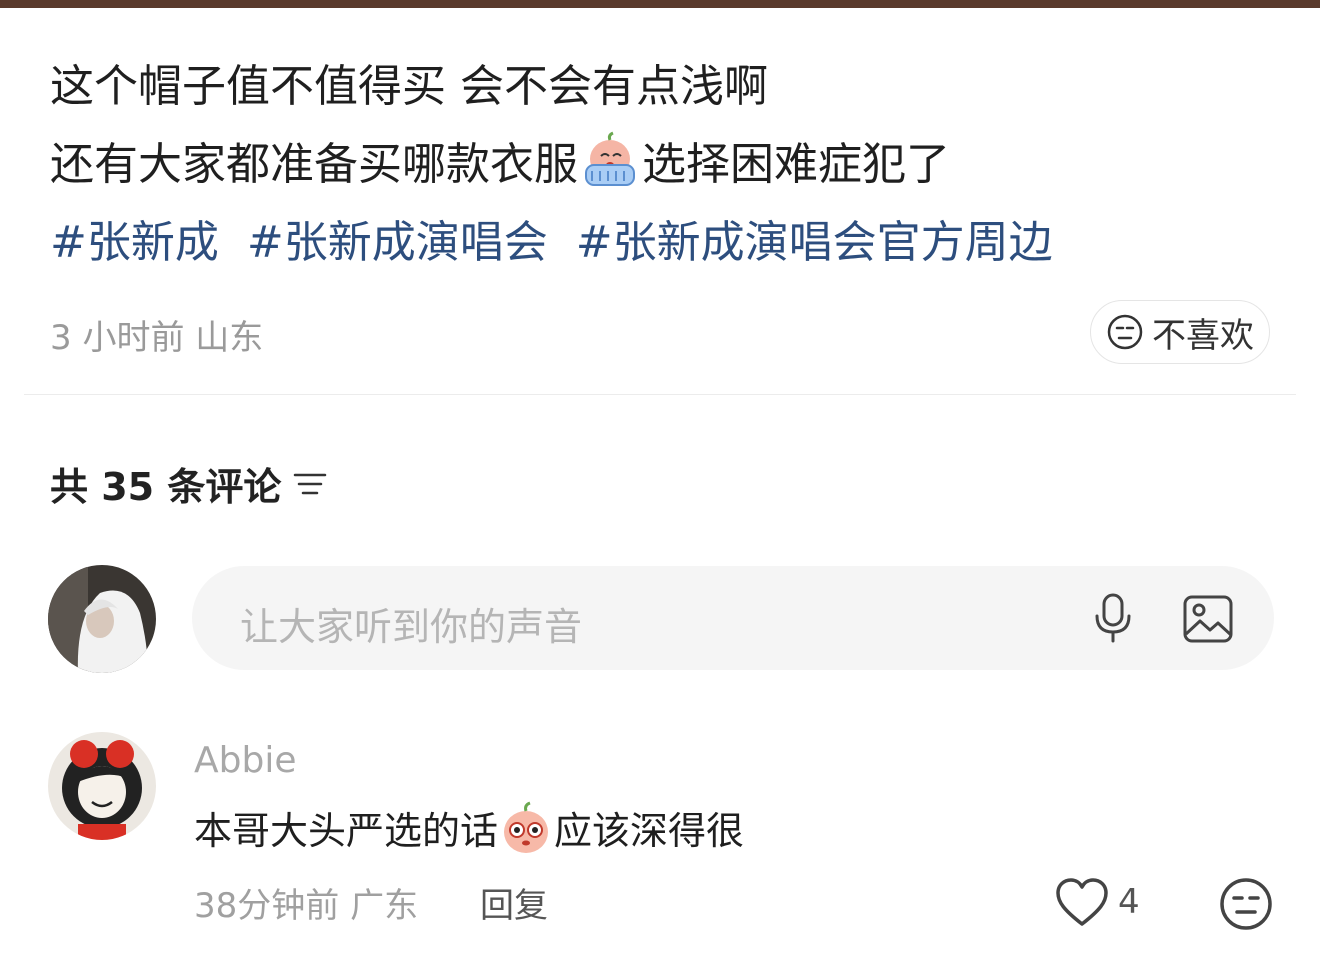  I want to click on post-text-line-2: 还有大家都准备买哪款衣服 选择困难症犯了, so click(665, 165).